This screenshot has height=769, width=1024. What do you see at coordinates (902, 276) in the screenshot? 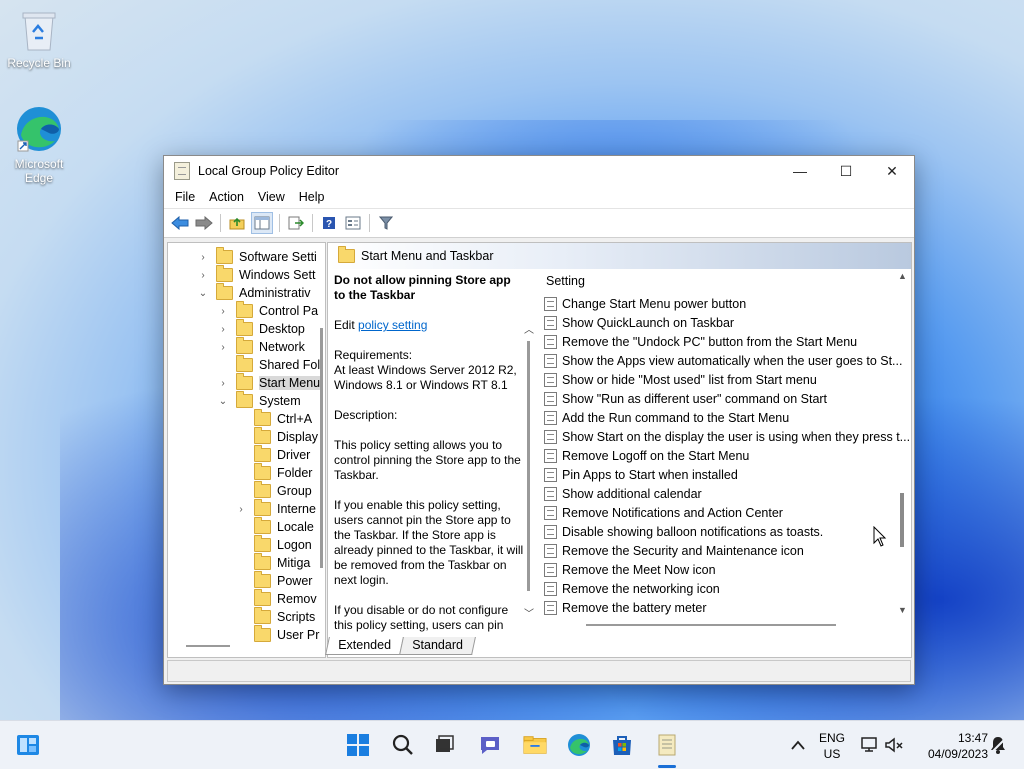
I see `list-scroll-up-icon: ▲` at bounding box center [902, 276].